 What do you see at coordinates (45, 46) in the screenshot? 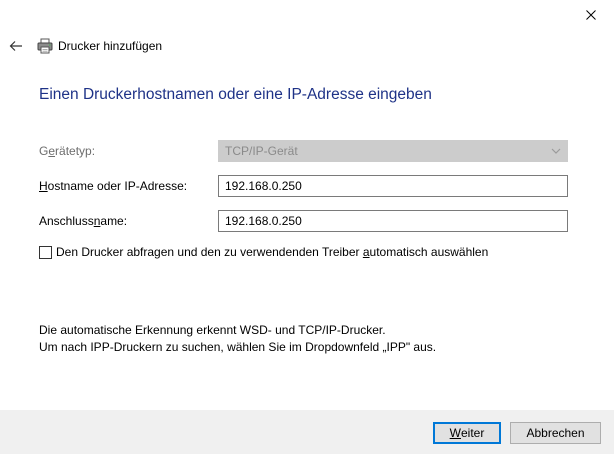
I see `printer-icon` at bounding box center [45, 46].